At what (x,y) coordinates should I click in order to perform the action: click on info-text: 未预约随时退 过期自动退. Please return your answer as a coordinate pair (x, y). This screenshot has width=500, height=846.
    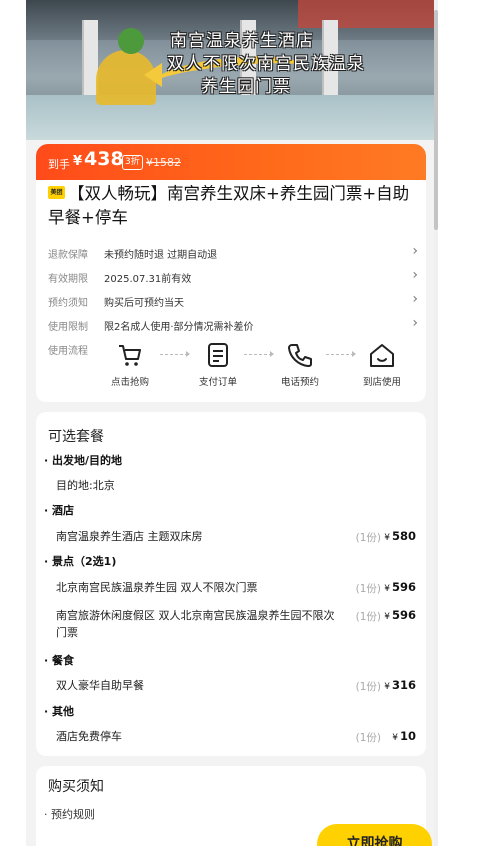
    Looking at the image, I should click on (161, 255).